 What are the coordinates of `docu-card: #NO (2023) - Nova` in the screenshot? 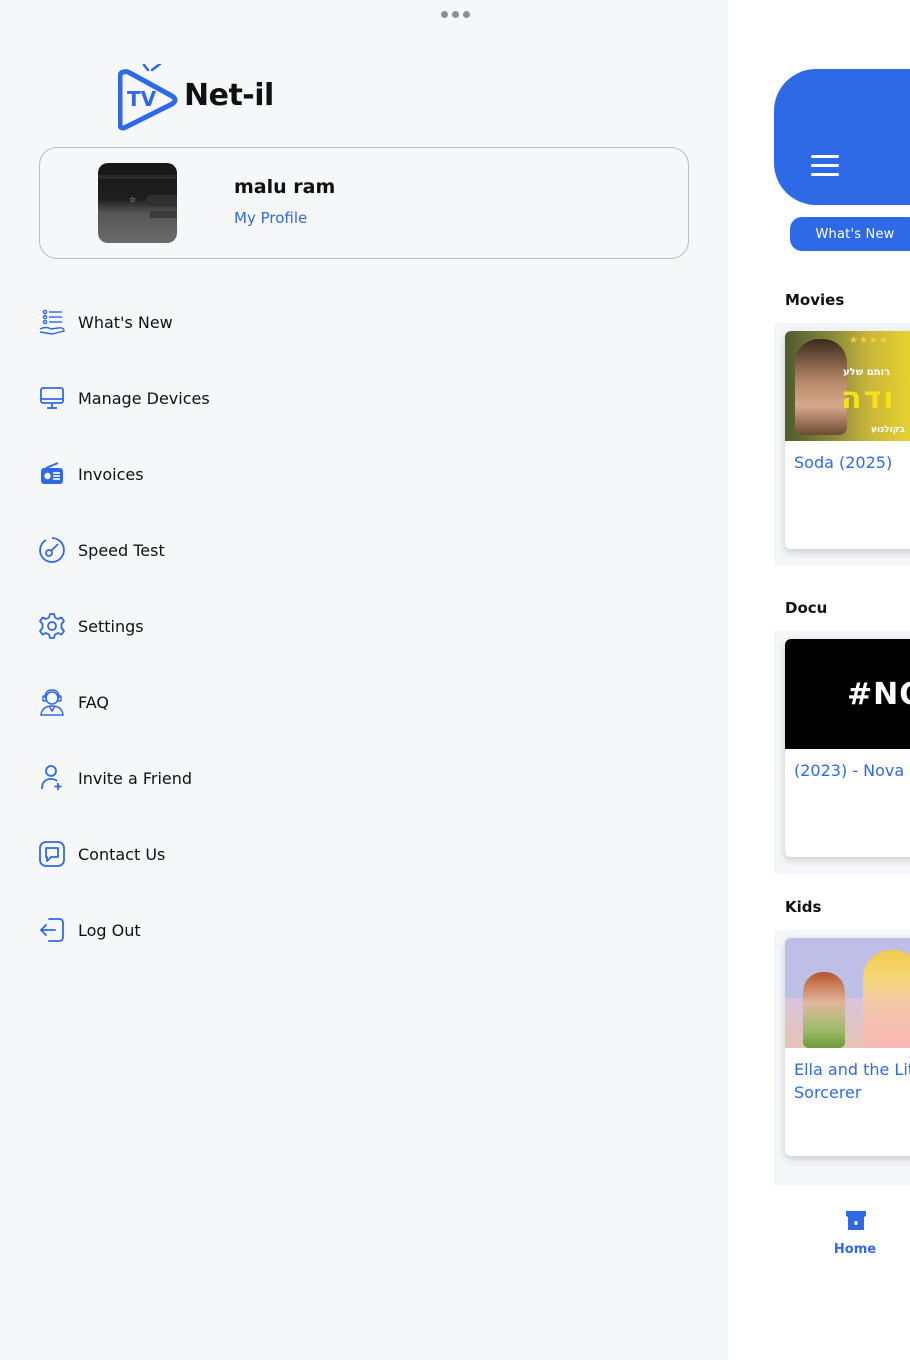 It's located at (847, 748).